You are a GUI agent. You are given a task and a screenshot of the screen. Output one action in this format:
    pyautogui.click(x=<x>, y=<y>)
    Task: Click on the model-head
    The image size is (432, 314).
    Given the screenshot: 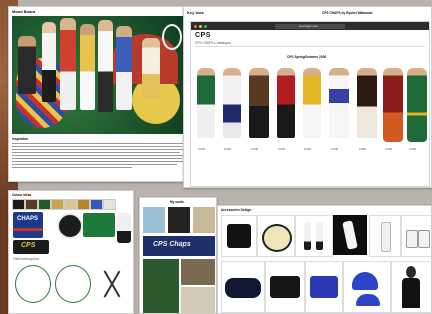 What is the action you would take?
    pyautogui.click(x=411, y=272)
    